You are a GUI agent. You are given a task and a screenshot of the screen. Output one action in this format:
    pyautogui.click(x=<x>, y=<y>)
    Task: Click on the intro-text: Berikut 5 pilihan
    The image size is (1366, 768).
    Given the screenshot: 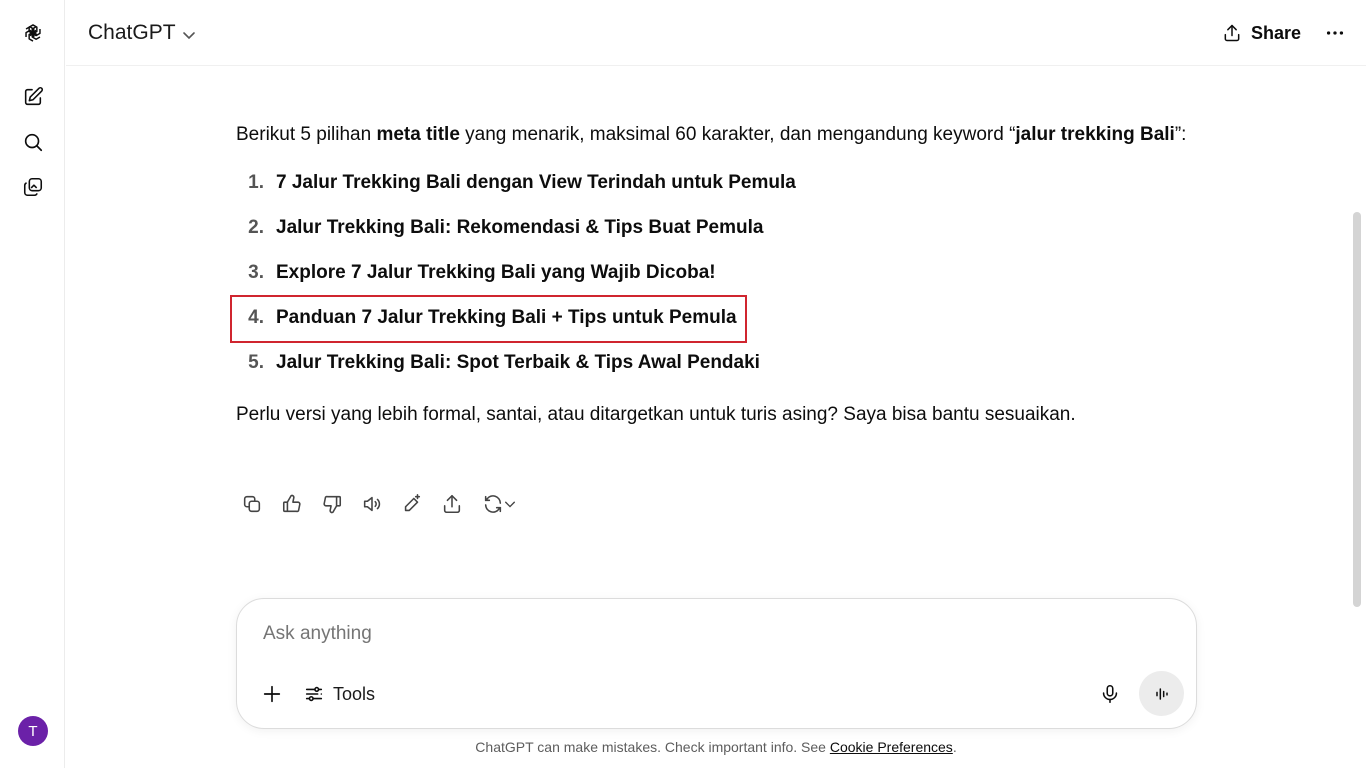 What is the action you would take?
    pyautogui.click(x=306, y=134)
    